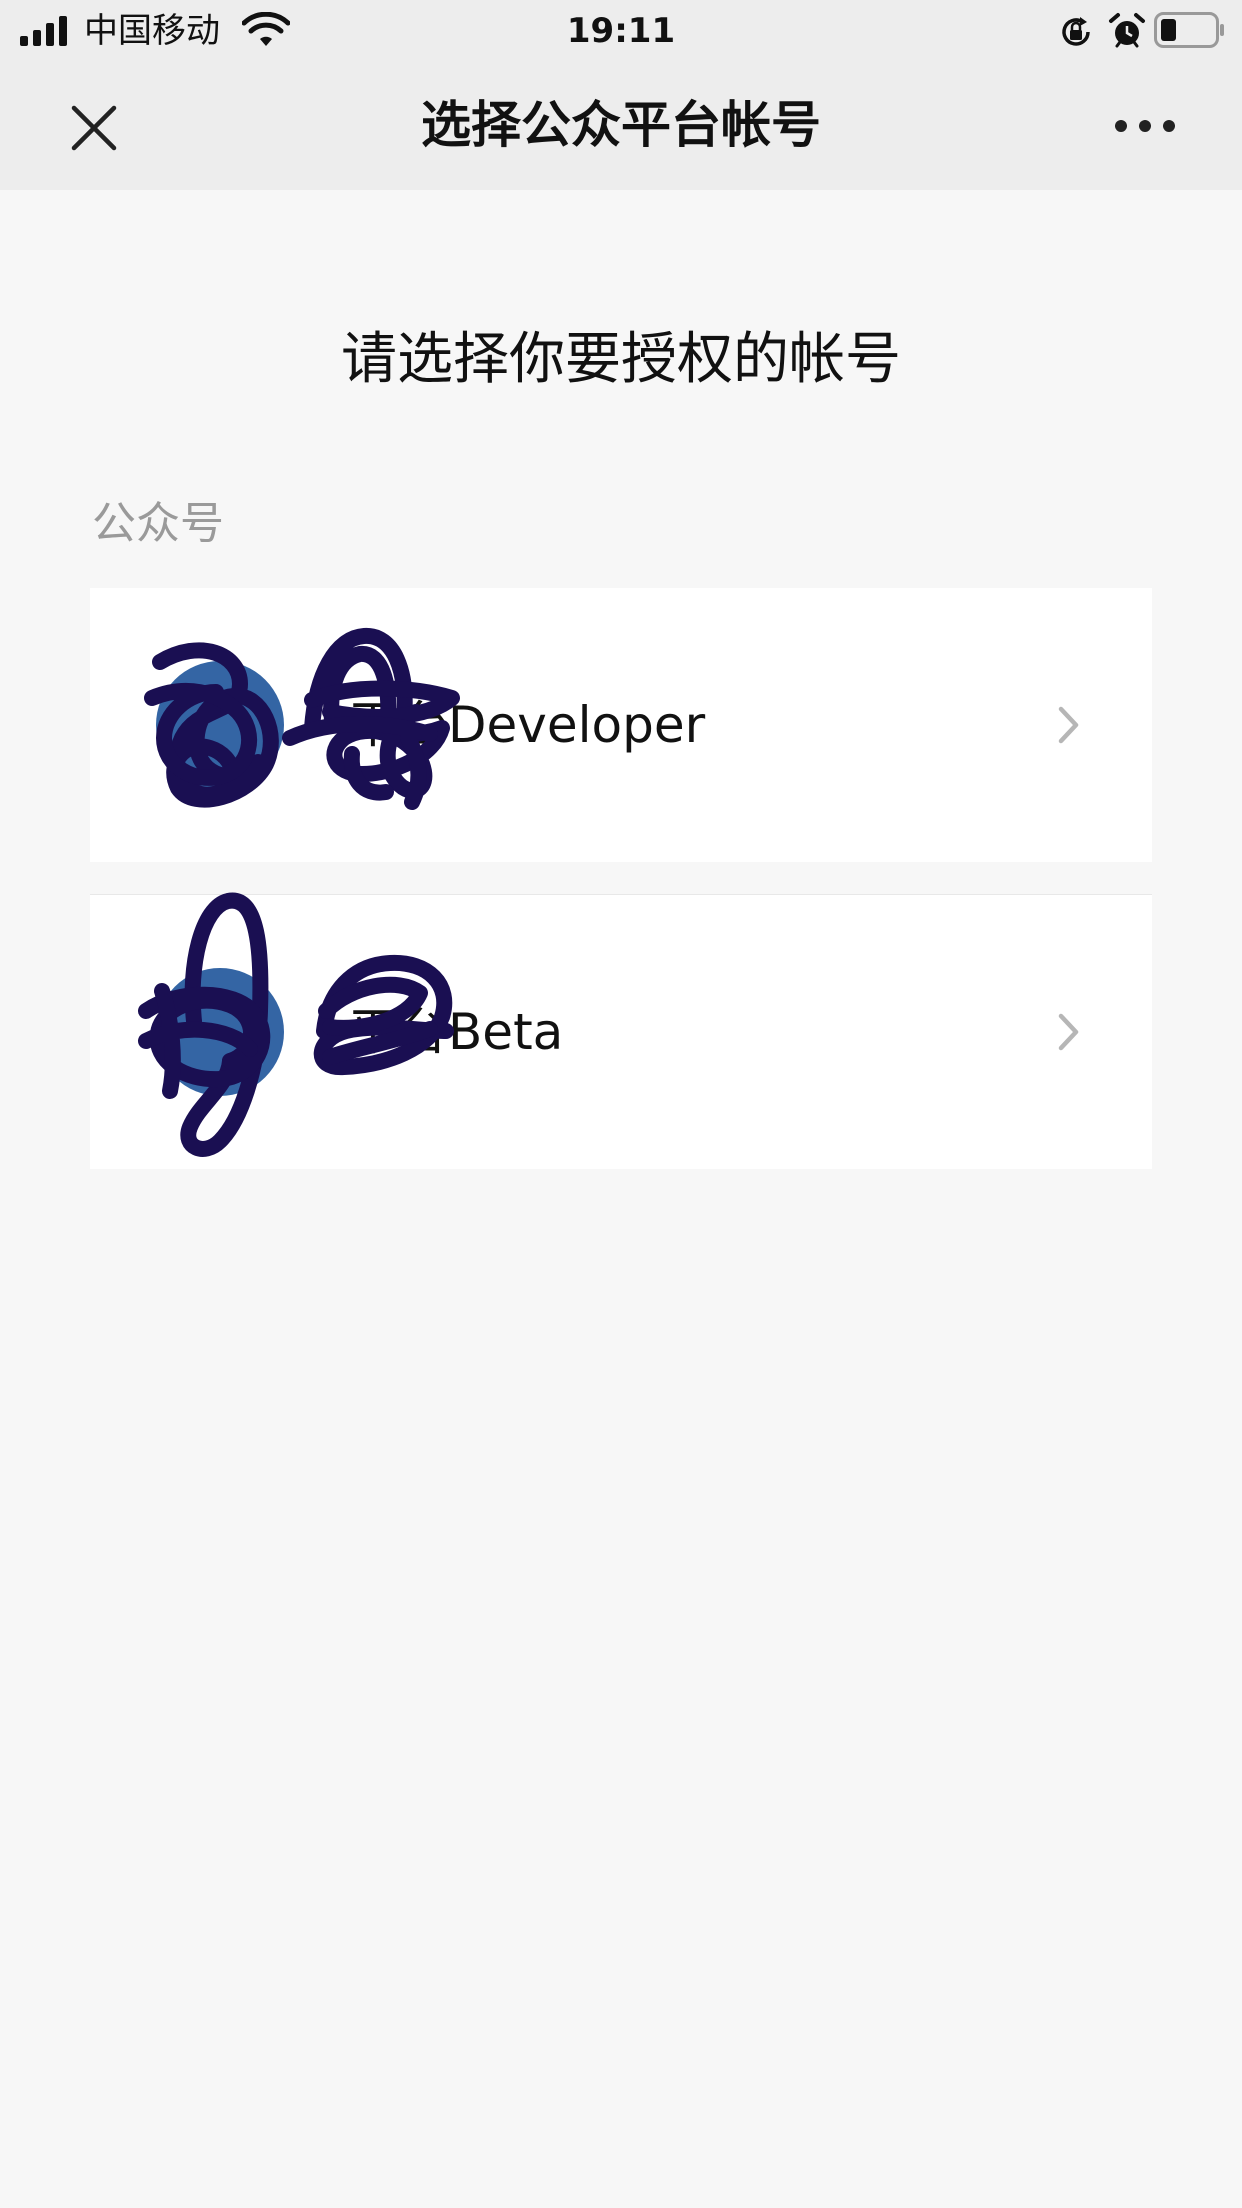 The height and width of the screenshot is (2208, 1242). What do you see at coordinates (1076, 31) in the screenshot?
I see `rotation-lock-icon` at bounding box center [1076, 31].